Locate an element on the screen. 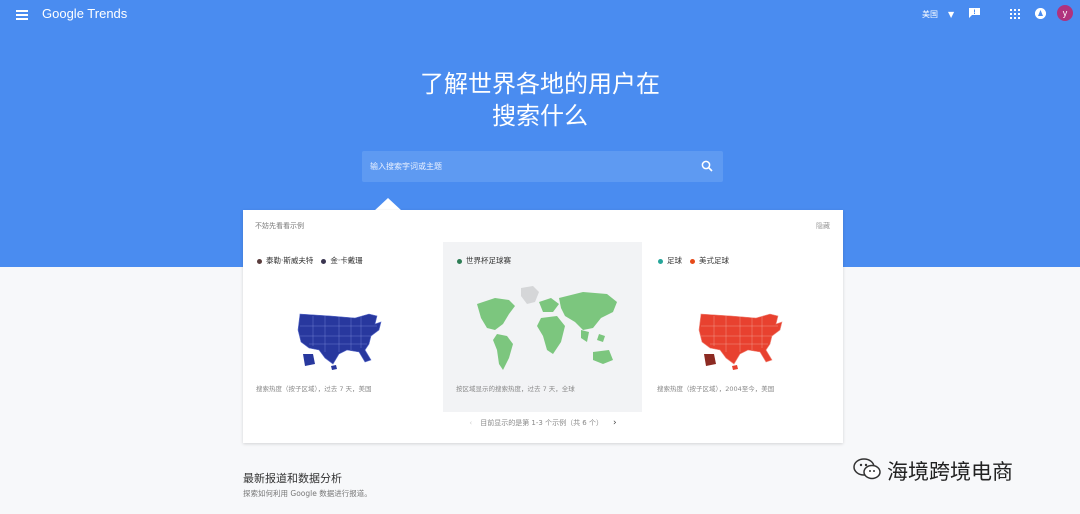 The height and width of the screenshot is (514, 1080). example-panel-2: 世界杯足球赛 按区域显示的搜索热度，过去 7 天，全球 is located at coordinates (542, 327).